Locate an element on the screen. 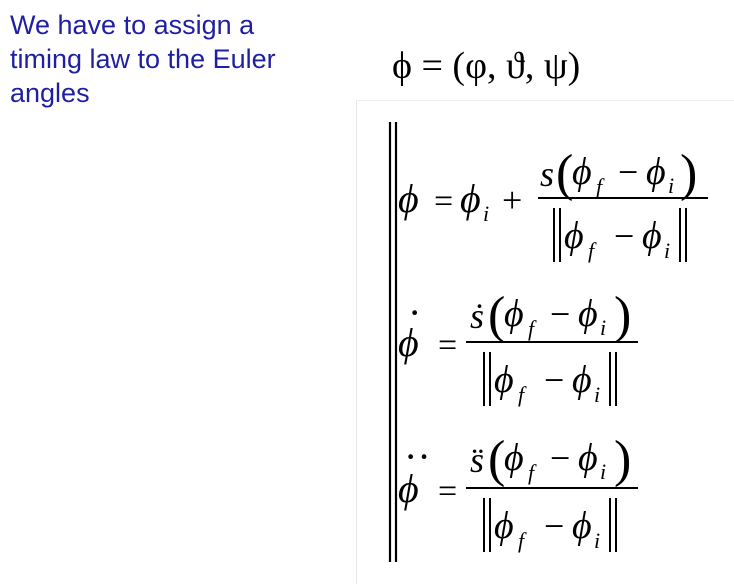  eq1-sub-i: i is located at coordinates (486, 213).